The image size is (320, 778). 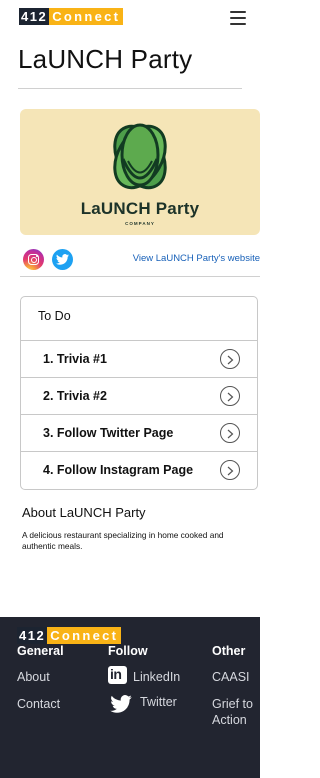 I want to click on todo-item-label: 3. Follow Twitter Page, so click(x=108, y=433).